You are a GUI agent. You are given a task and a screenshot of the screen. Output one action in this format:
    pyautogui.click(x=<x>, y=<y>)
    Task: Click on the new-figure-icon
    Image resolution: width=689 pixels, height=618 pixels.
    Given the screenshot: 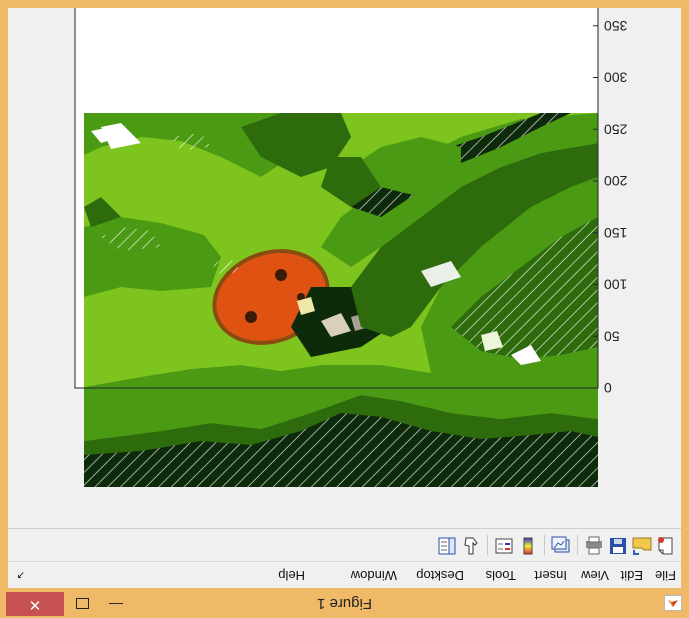 What is the action you would take?
    pyautogui.click(x=666, y=546)
    